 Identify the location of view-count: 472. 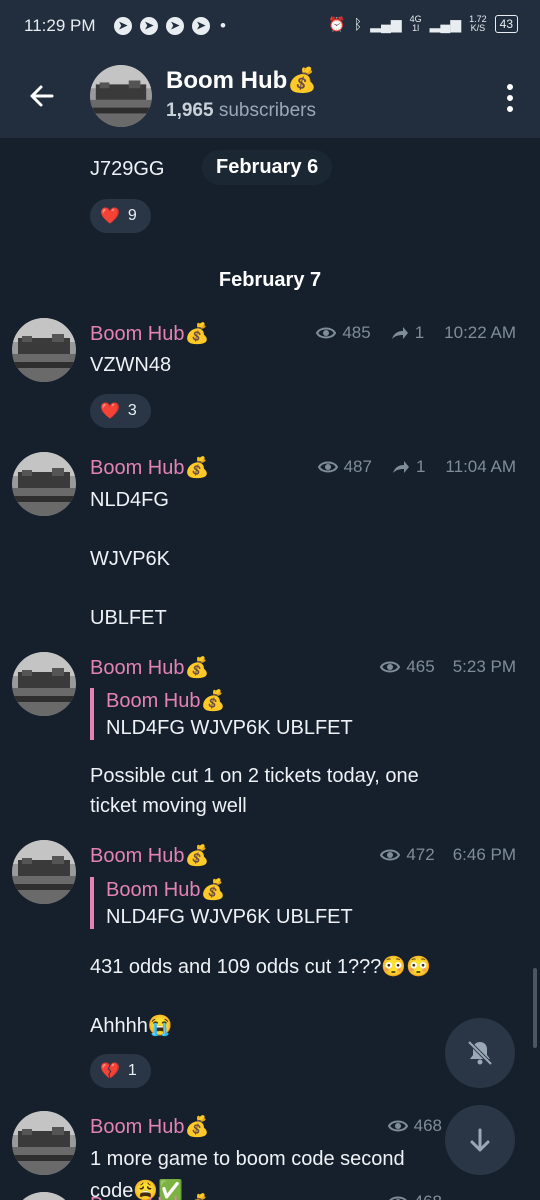
(420, 854).